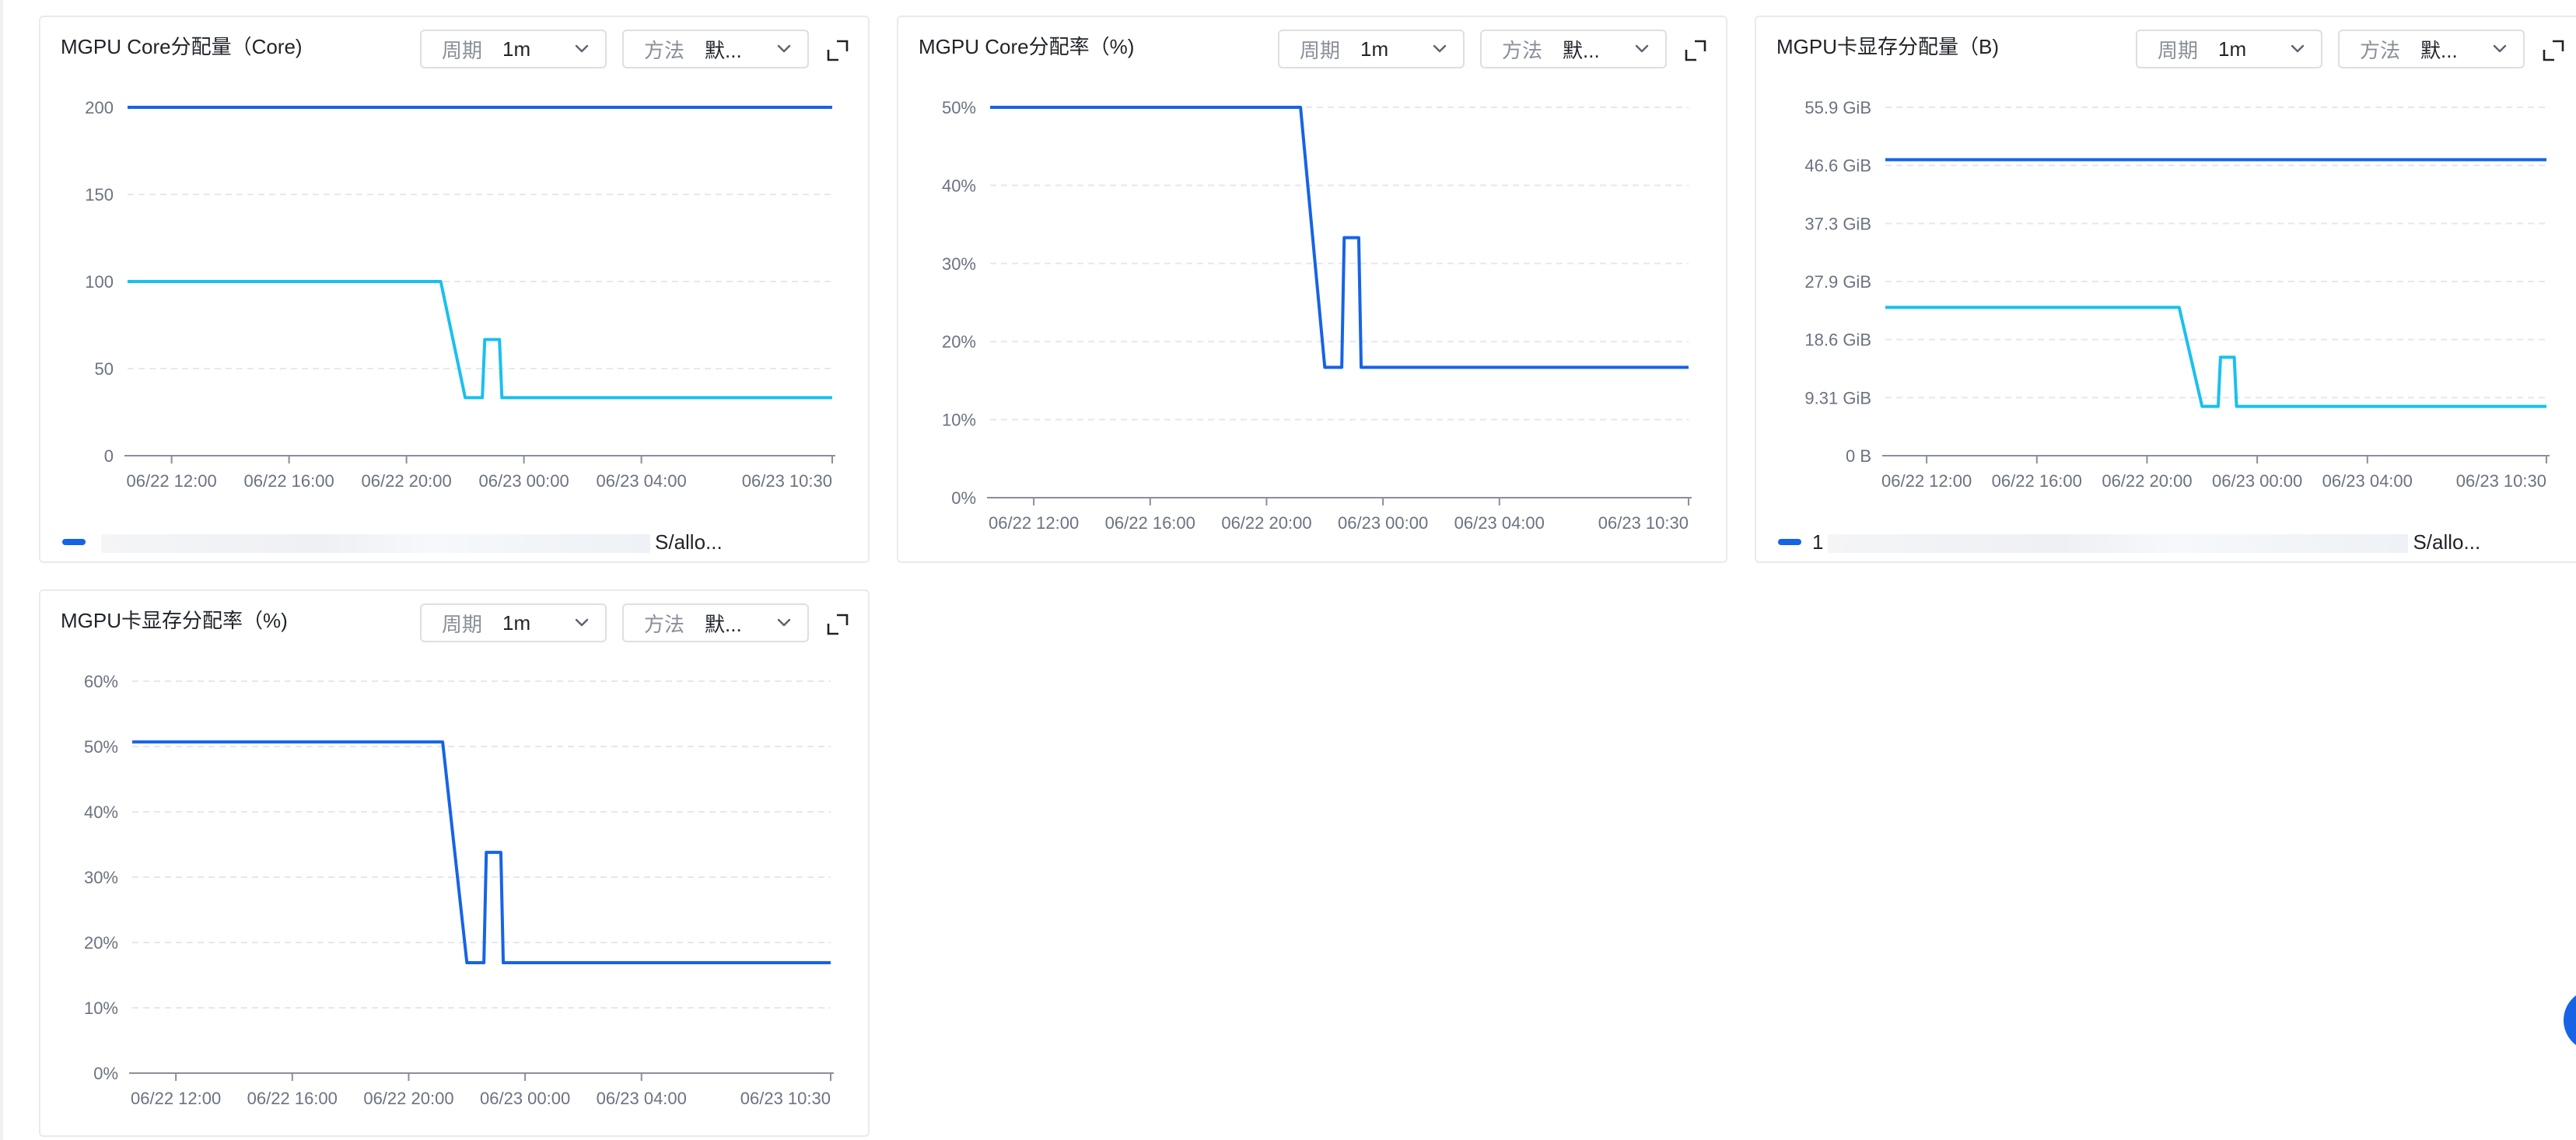 The image size is (2576, 1140). I want to click on y-tick-label: 55.9 GiB, so click(1837, 108).